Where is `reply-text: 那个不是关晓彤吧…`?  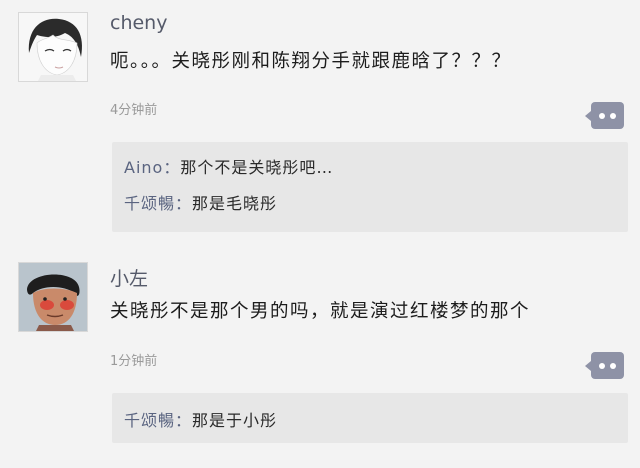 reply-text: 那个不是关晓彤吧… is located at coordinates (257, 167).